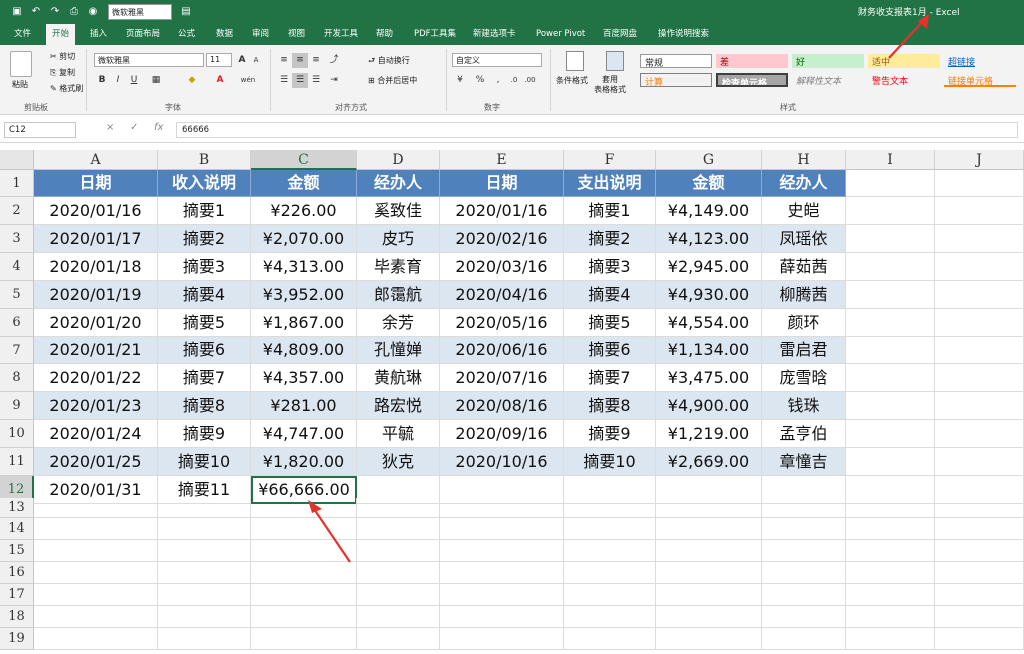  What do you see at coordinates (709, 350) in the screenshot?
I see `table-cell: ¥1,134.00` at bounding box center [709, 350].